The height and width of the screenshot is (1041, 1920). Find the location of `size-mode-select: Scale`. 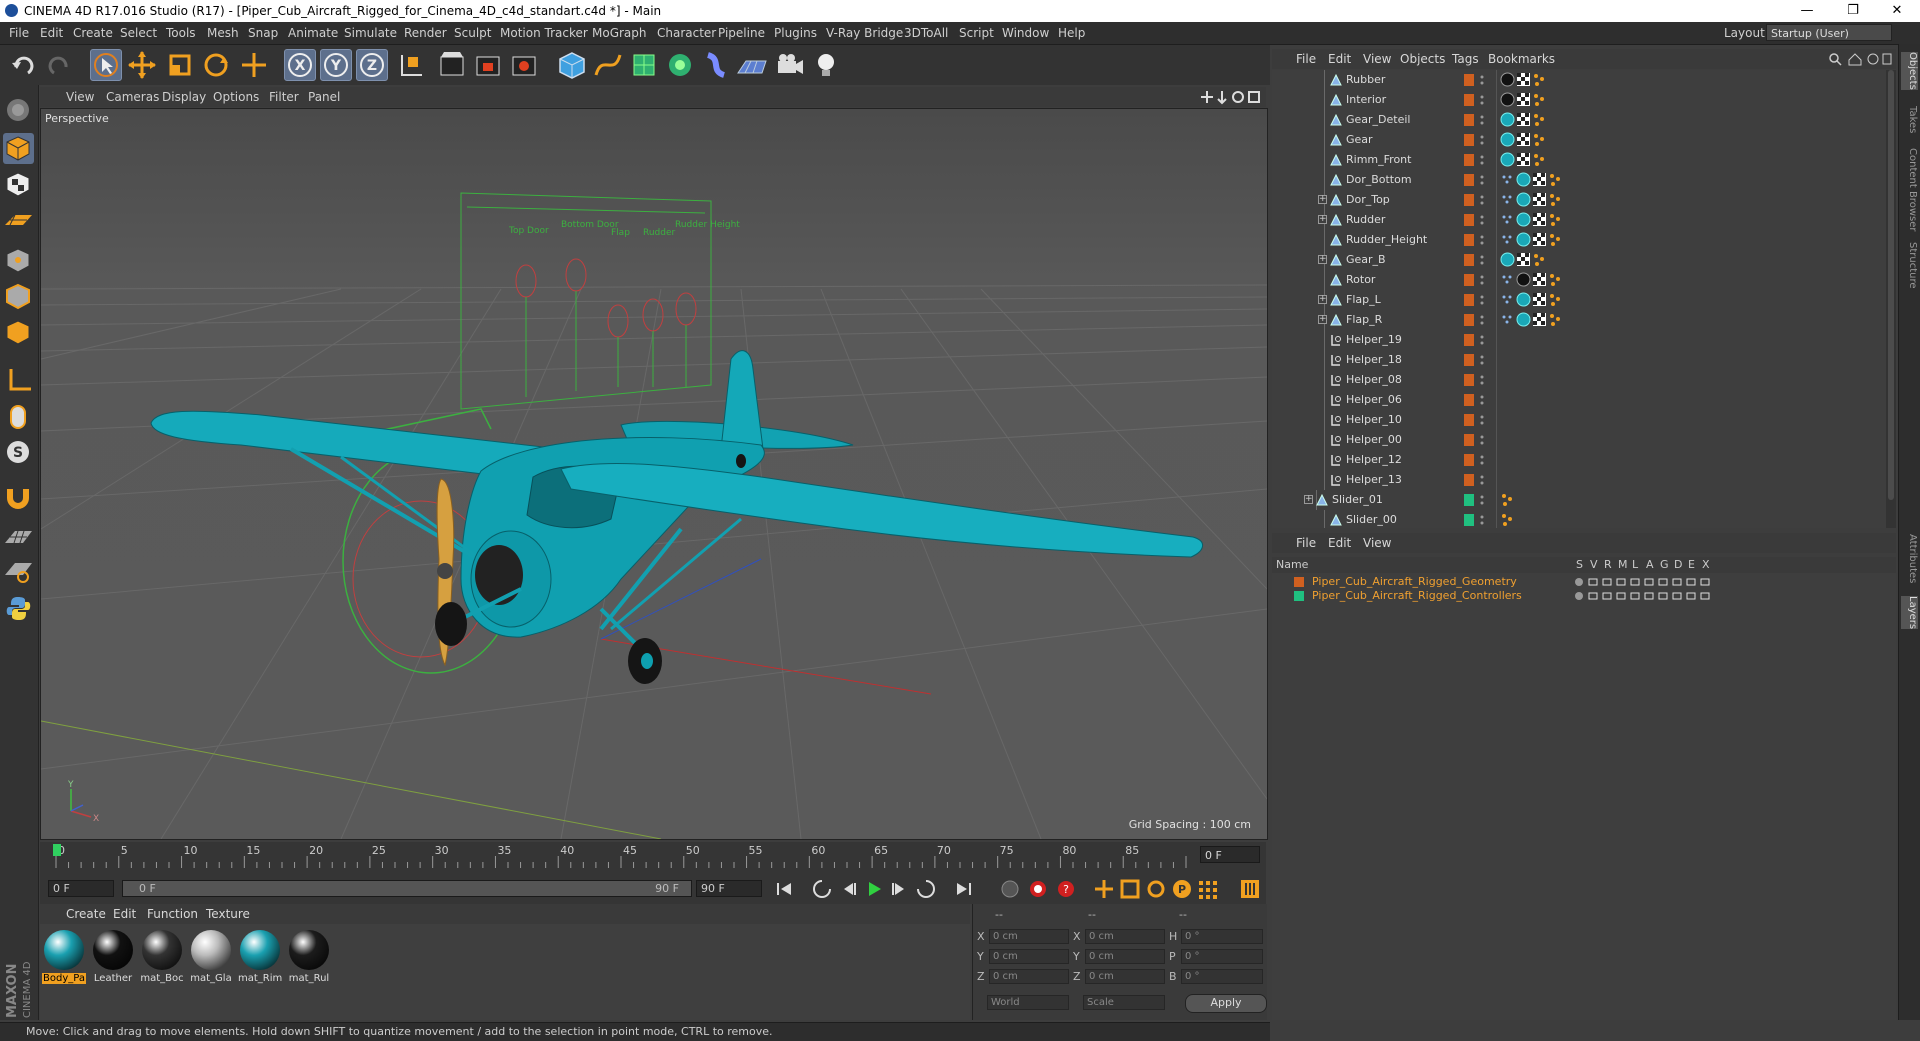

size-mode-select: Scale is located at coordinates (1124, 1002).